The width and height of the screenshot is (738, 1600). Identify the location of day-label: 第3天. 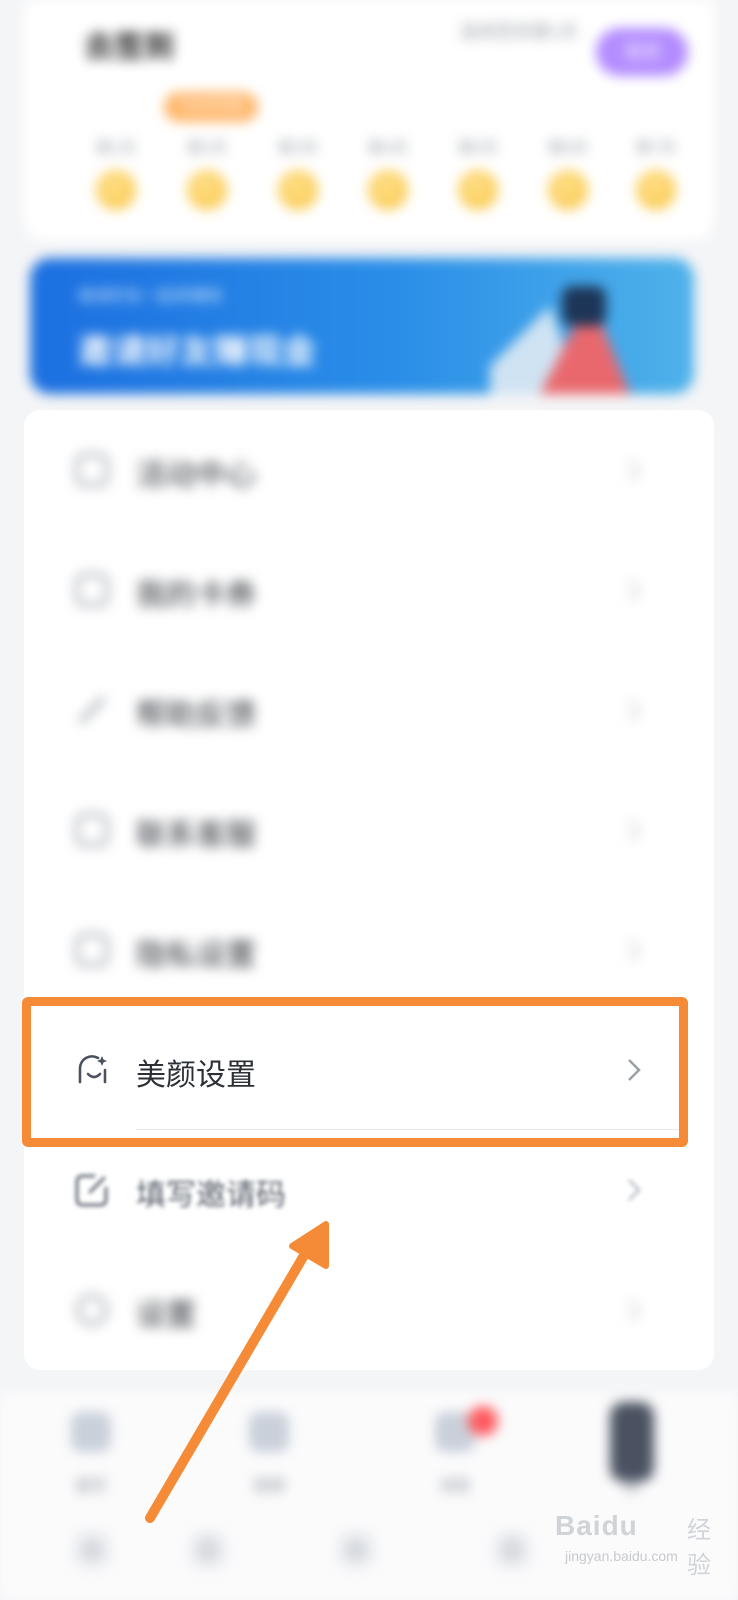
(298, 148).